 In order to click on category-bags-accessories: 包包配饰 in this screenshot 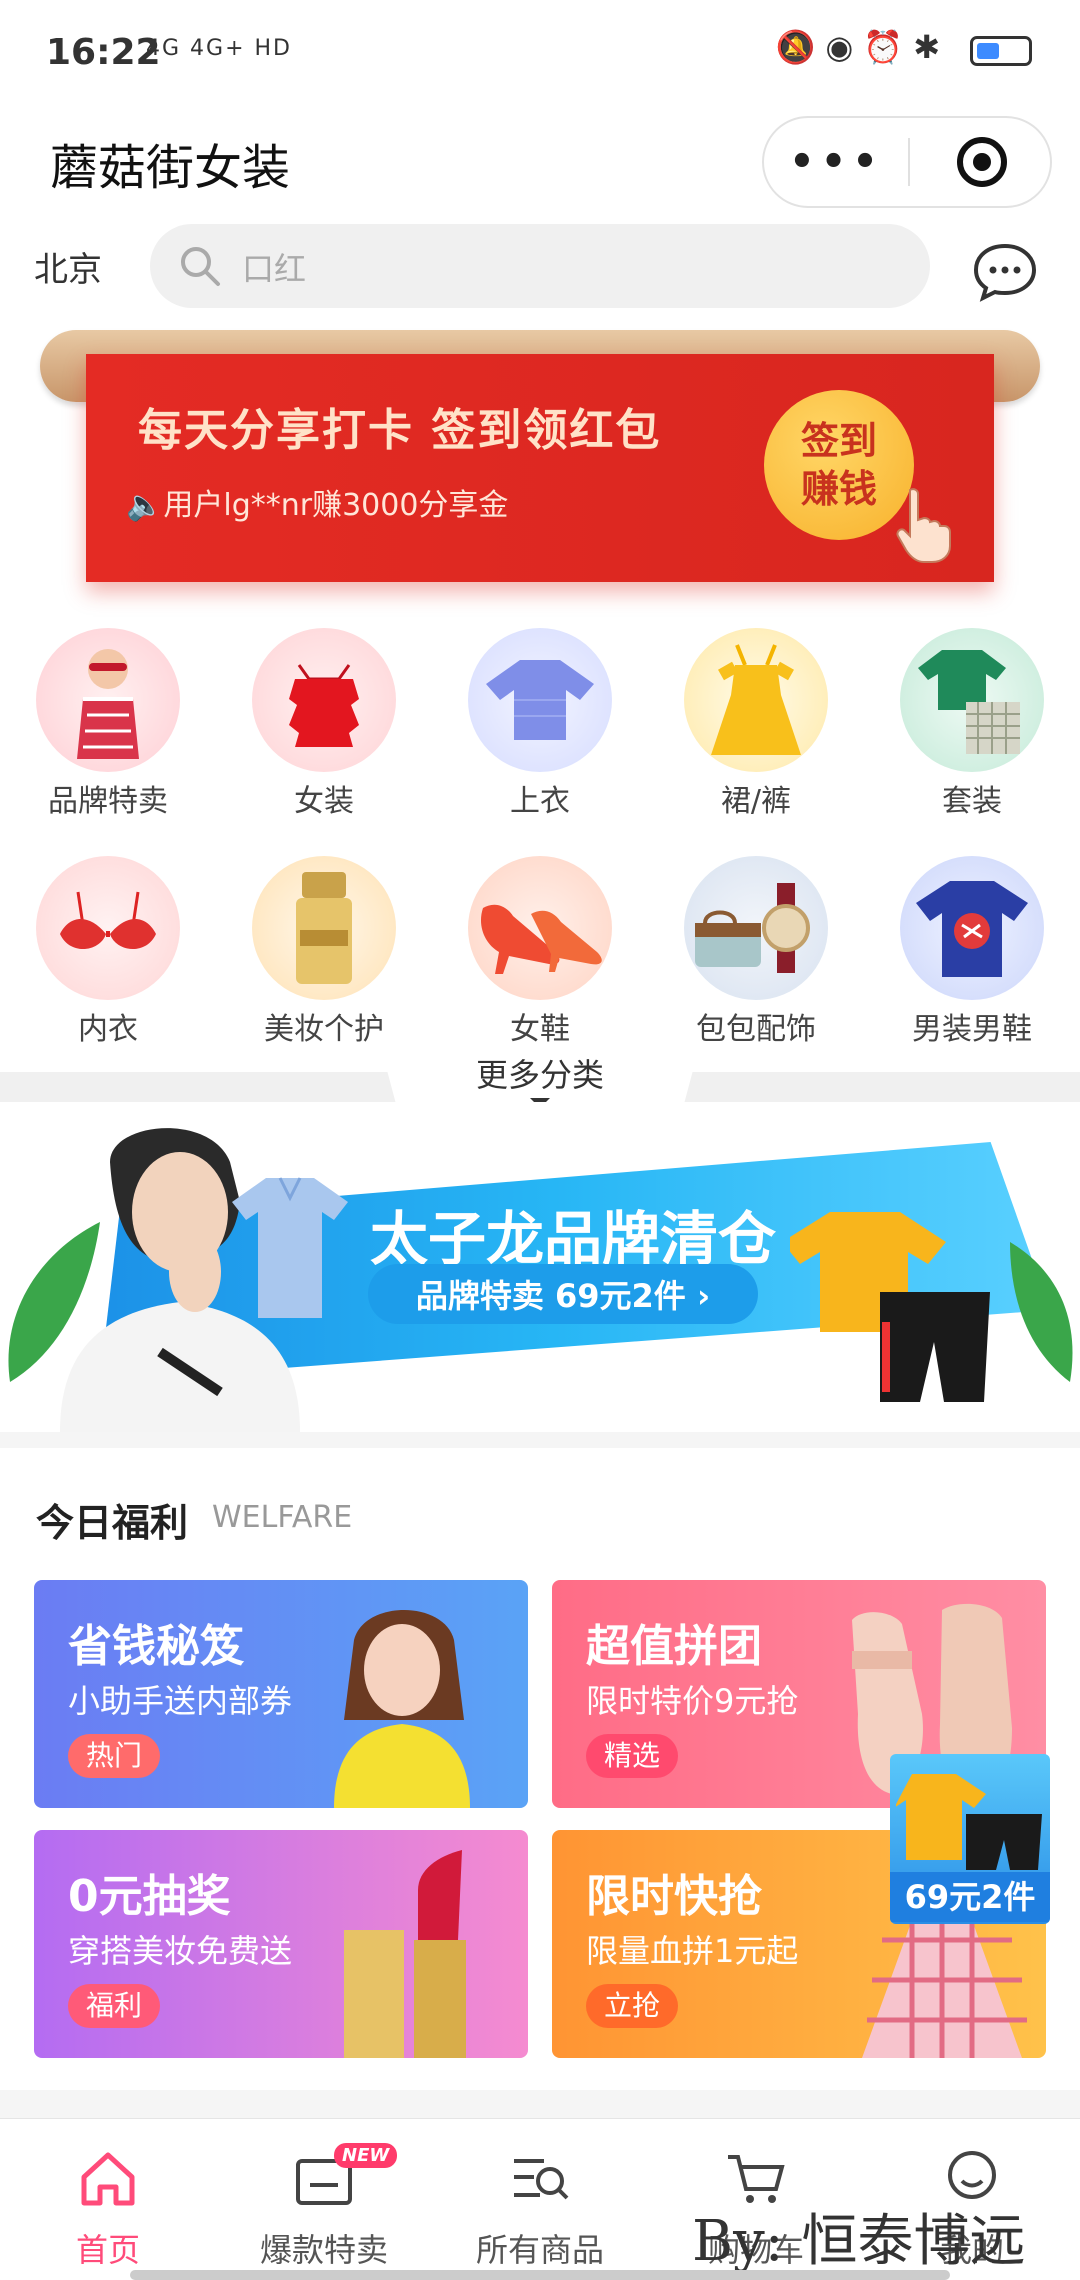, I will do `click(756, 952)`.